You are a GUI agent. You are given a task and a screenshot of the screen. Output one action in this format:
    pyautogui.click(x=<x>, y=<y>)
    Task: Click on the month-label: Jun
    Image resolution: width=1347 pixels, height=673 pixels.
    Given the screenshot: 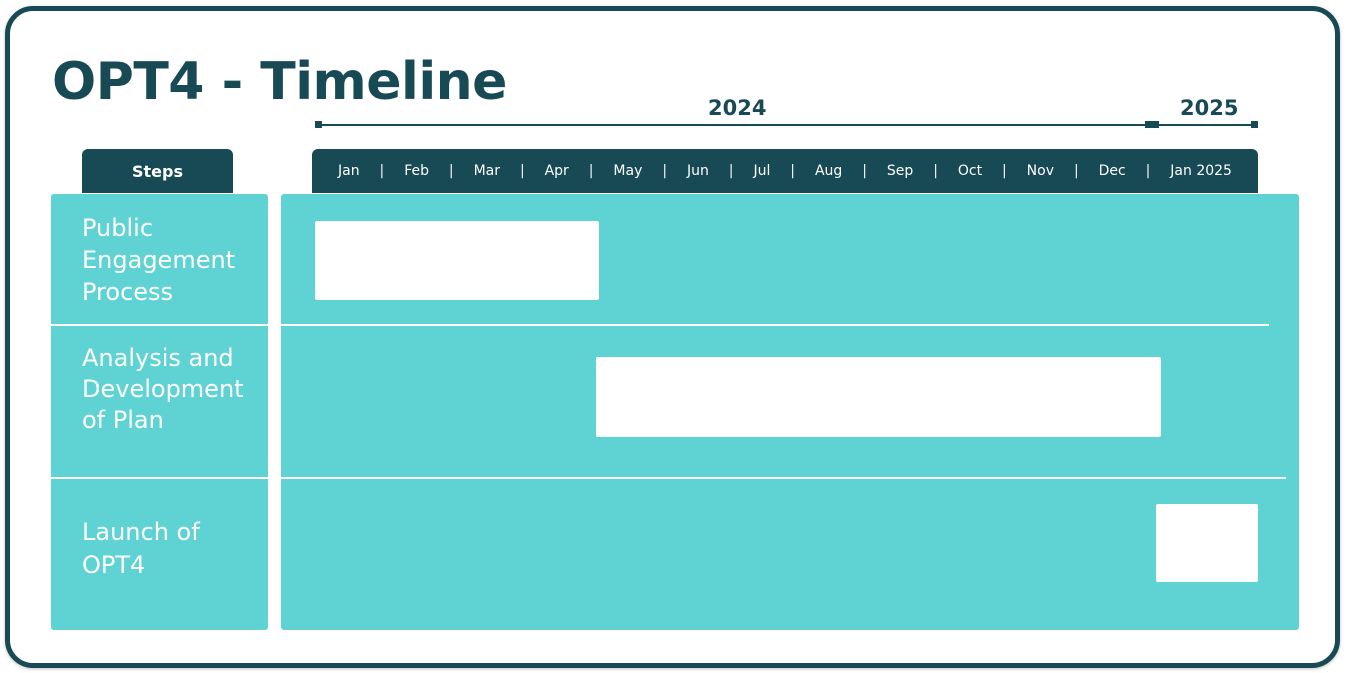 What is the action you would take?
    pyautogui.click(x=697, y=171)
    